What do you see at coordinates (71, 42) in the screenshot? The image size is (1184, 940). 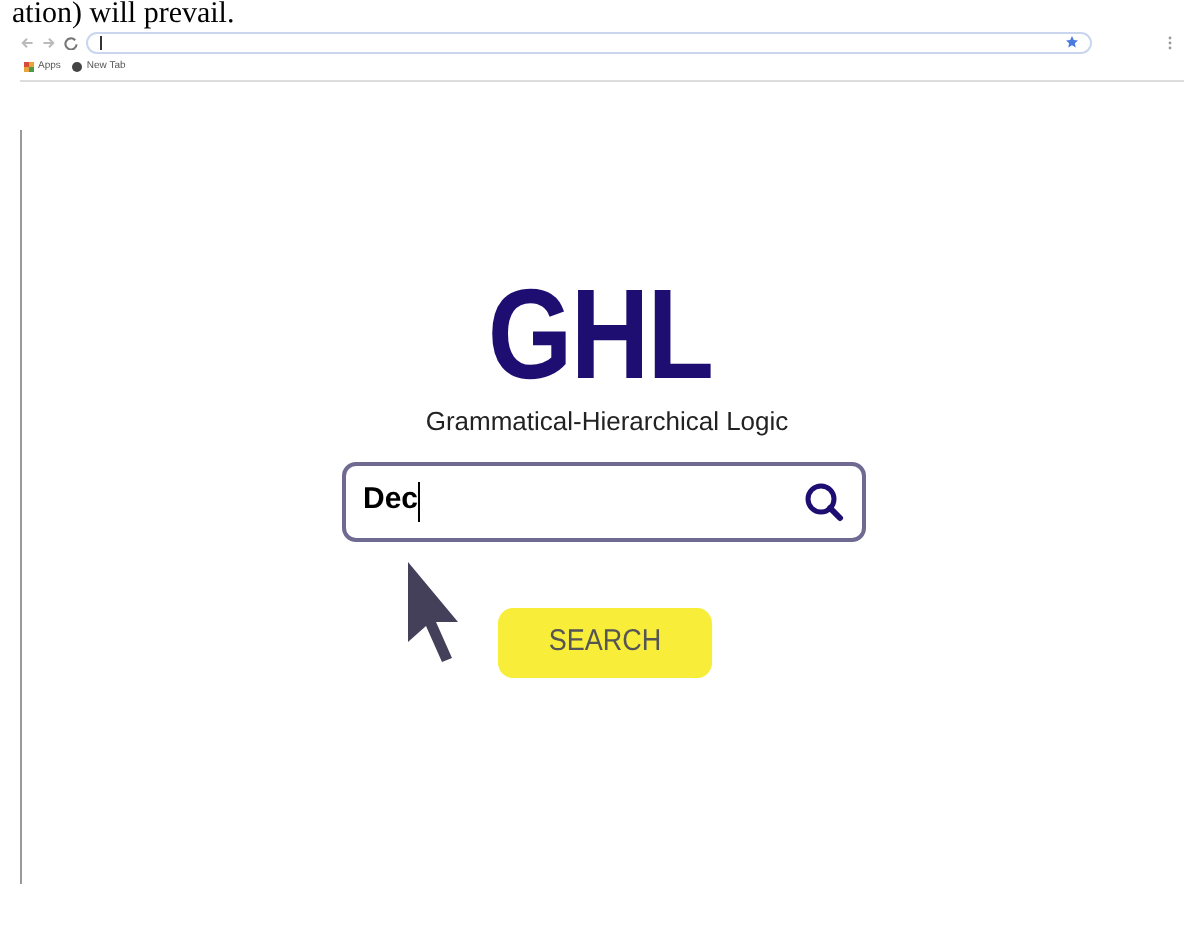 I see `reload-icon` at bounding box center [71, 42].